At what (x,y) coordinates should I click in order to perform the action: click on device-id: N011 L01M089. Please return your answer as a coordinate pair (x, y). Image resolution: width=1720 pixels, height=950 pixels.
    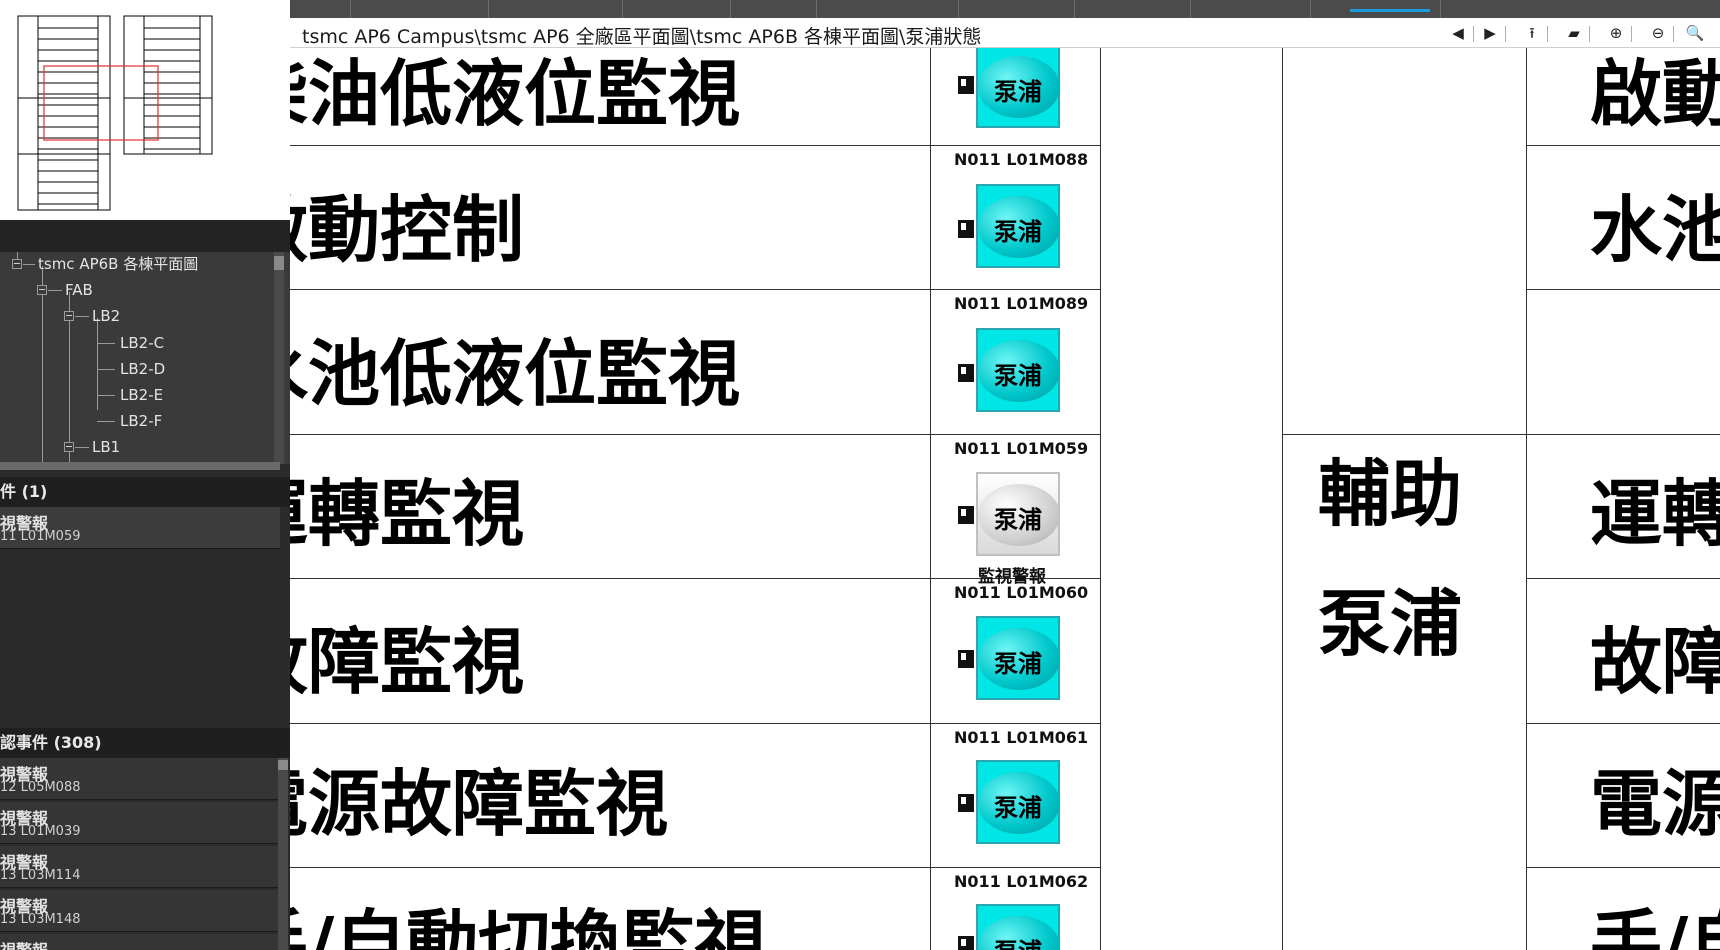
    Looking at the image, I should click on (1021, 303).